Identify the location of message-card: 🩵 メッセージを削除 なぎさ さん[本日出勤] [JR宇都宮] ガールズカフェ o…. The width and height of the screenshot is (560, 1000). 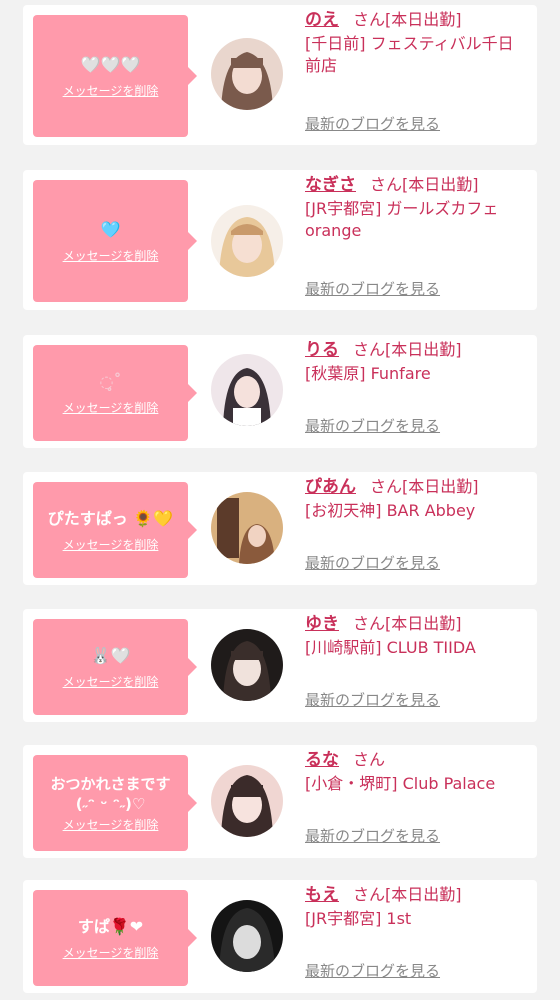
(280, 240).